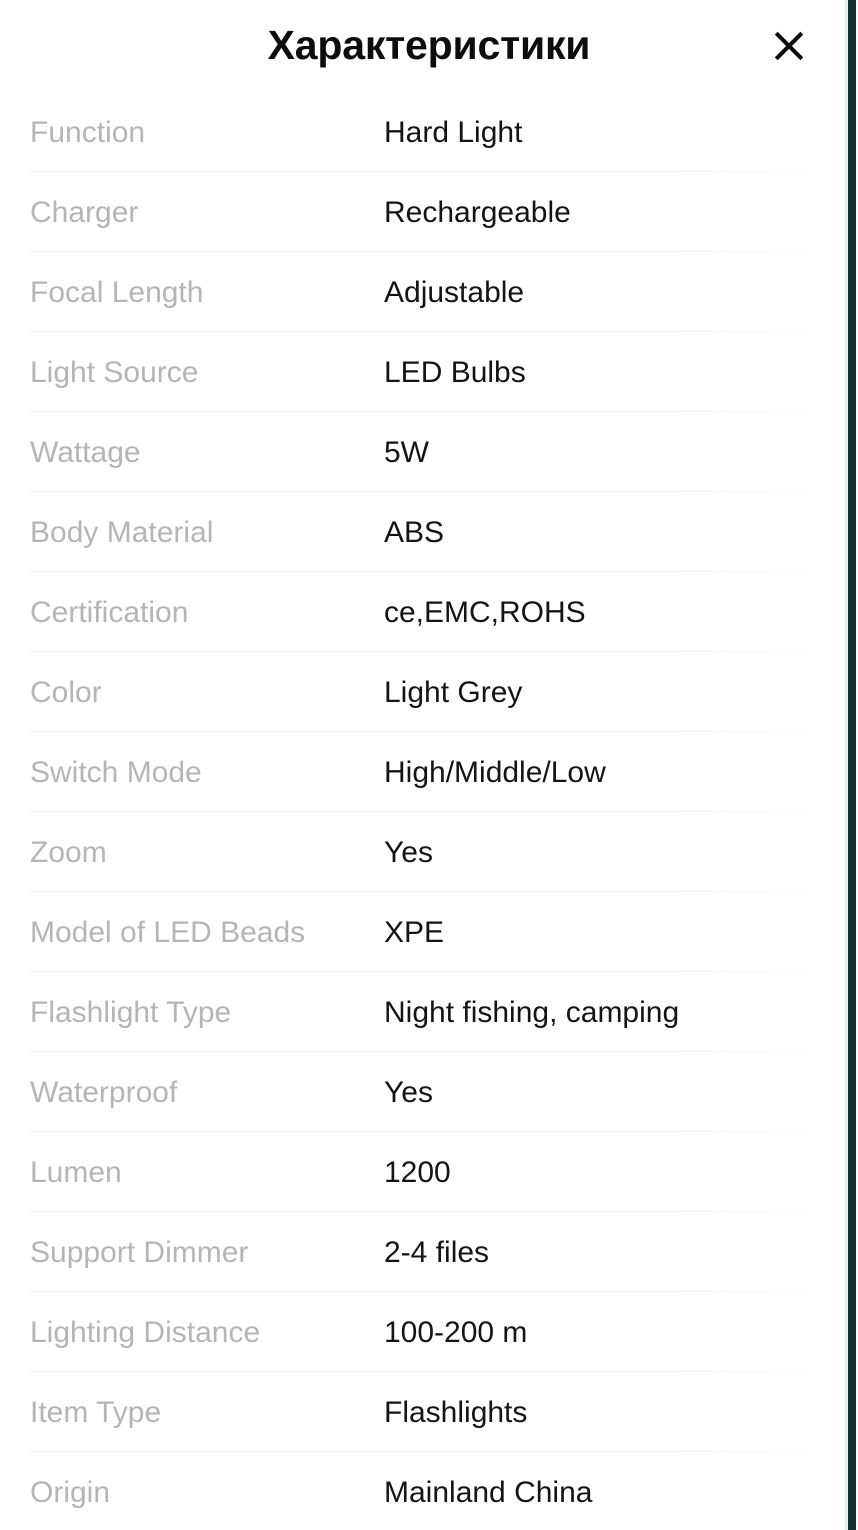 The image size is (858, 1530). Describe the element at coordinates (122, 532) in the screenshot. I see `spec-label: Body Material` at that location.